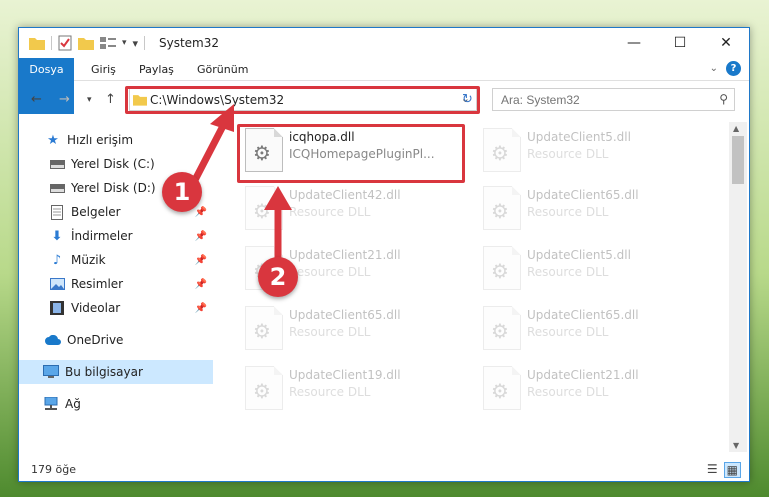 The image size is (769, 497). I want to click on annotation-arrows, so click(241, 185).